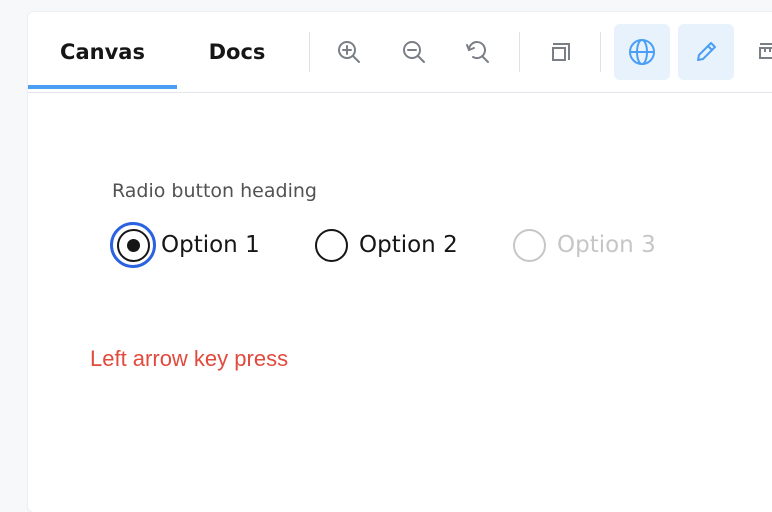  Describe the element at coordinates (237, 52) in the screenshot. I see `tab-docs: Docs` at that location.